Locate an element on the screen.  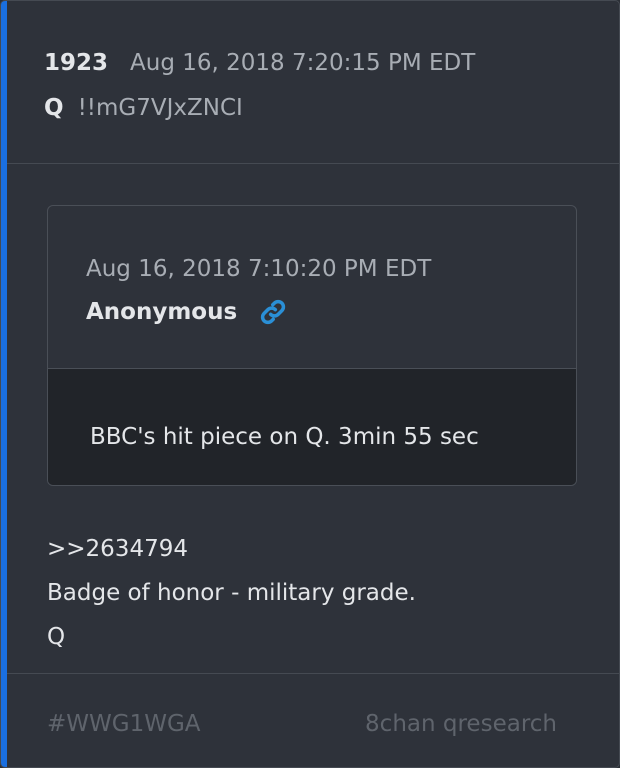
quoted-post-text: BBC's hit piece on Q. 3min 55 sec is located at coordinates (284, 437).